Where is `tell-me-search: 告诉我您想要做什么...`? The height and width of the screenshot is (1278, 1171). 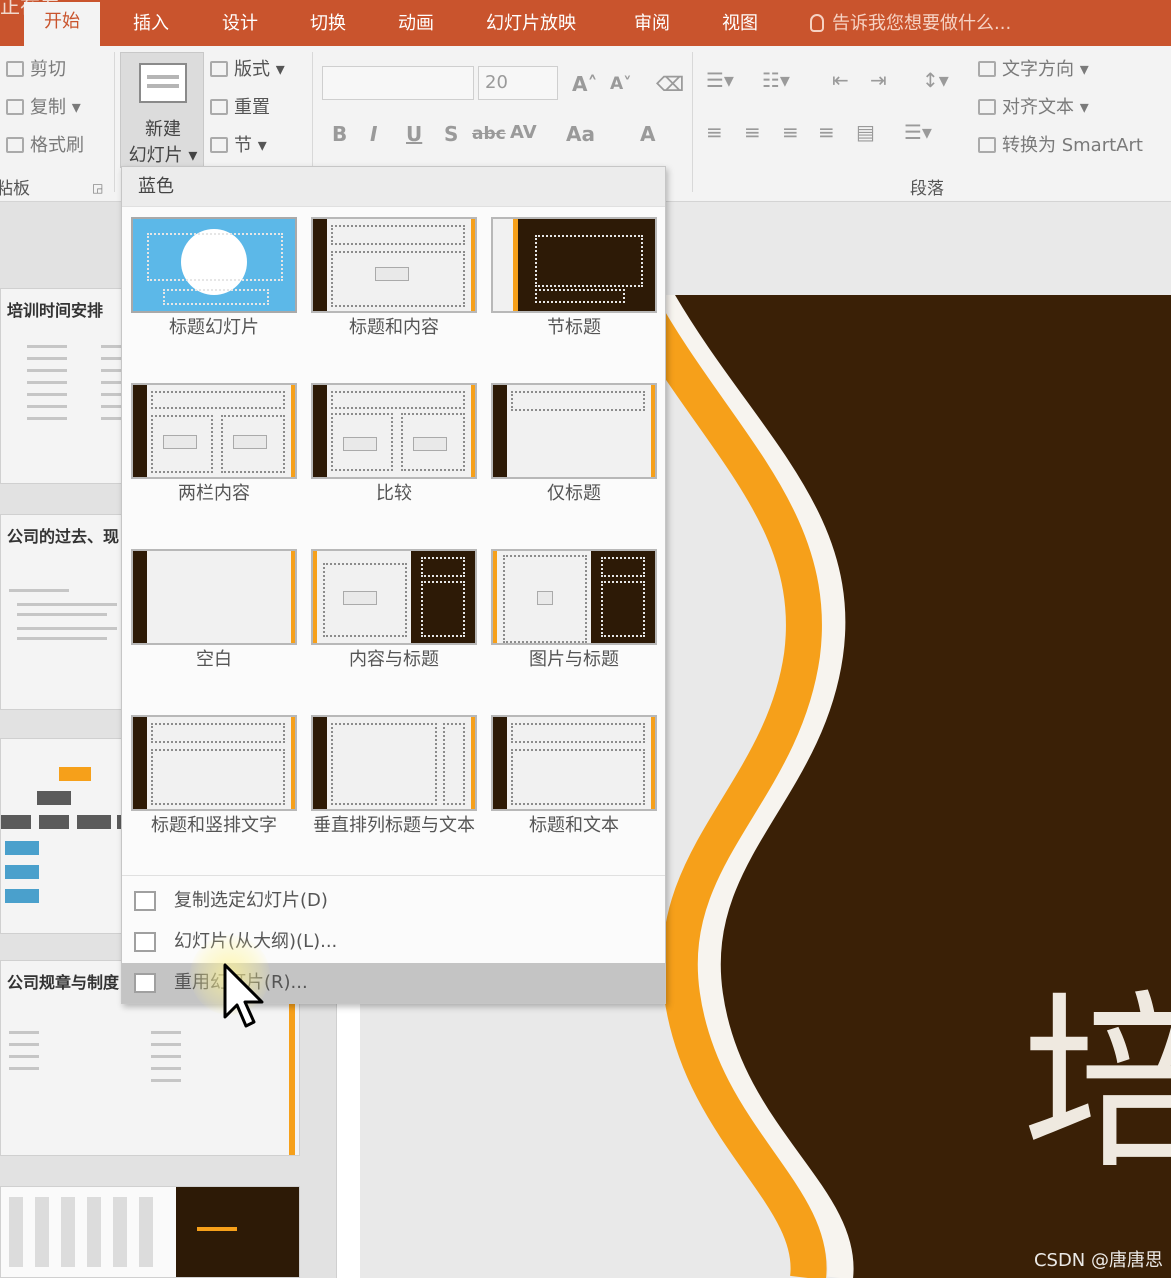
tell-me-search: 告诉我您想要做什么... is located at coordinates (910, 24).